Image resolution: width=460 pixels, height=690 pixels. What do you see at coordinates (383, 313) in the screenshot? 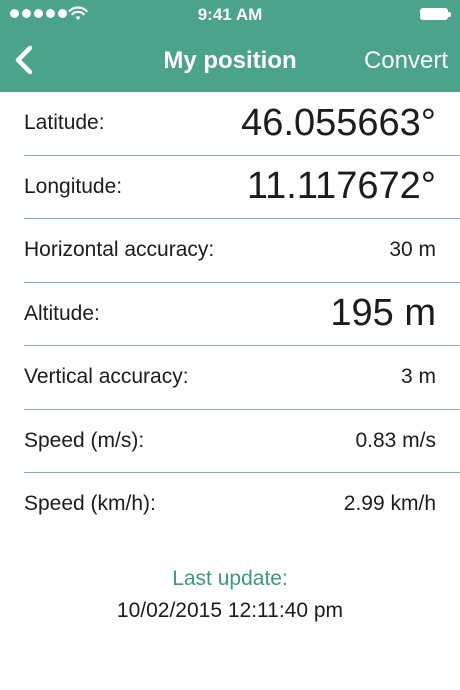
I see `altitude-value: 195 m` at bounding box center [383, 313].